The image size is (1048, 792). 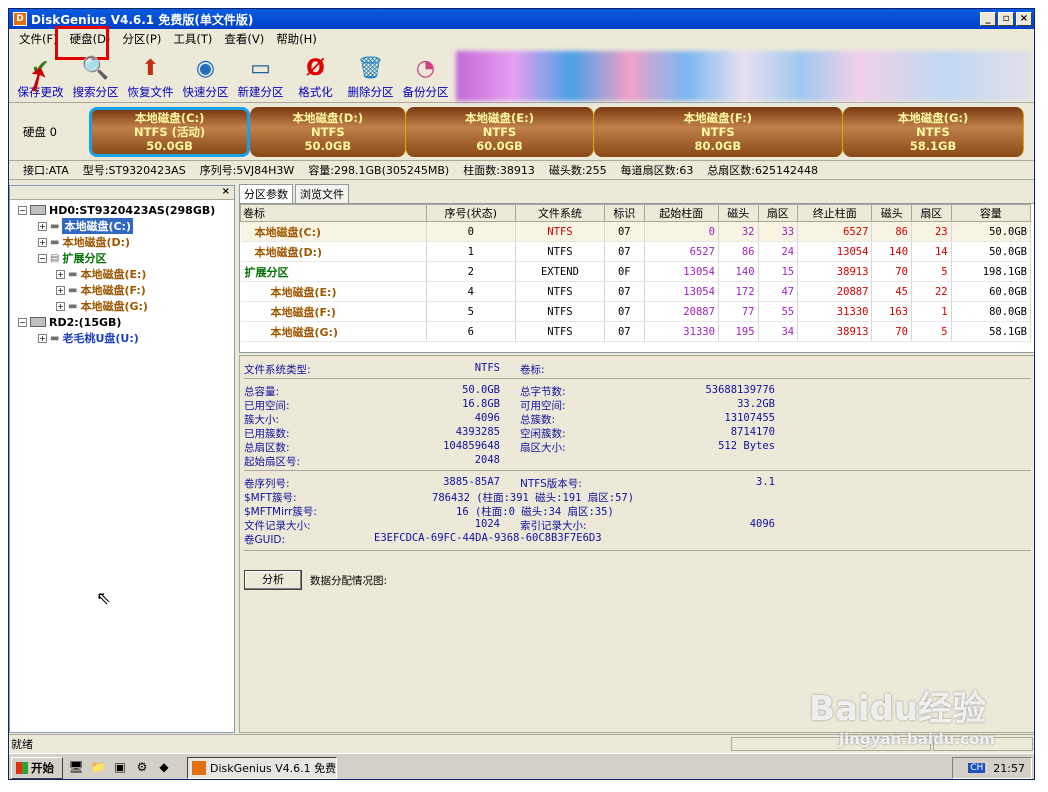 I want to click on disk-sectors-per-track: 每道扇区数:63, so click(x=657, y=170).